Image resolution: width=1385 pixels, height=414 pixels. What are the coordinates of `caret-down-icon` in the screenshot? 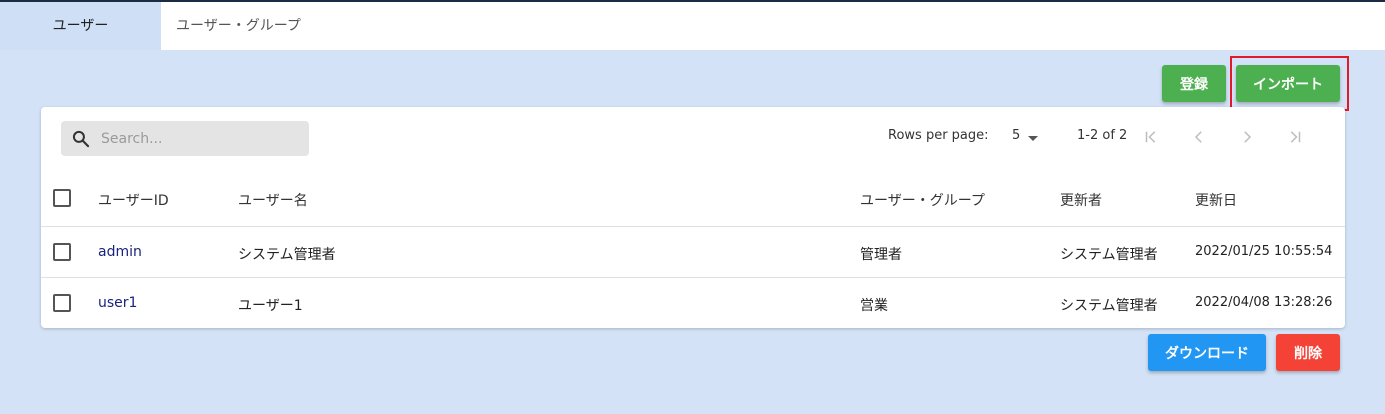 It's located at (1033, 138).